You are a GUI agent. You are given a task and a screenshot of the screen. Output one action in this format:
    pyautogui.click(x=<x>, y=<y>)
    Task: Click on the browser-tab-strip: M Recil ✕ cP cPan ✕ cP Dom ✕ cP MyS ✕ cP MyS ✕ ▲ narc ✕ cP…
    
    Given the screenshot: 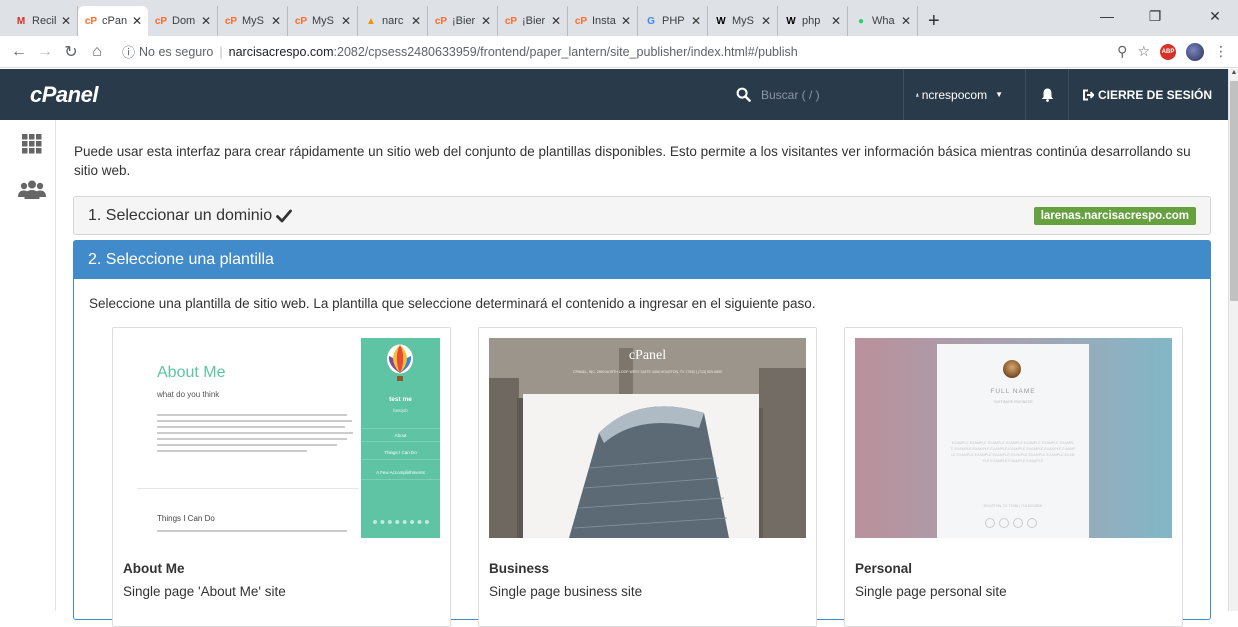 What is the action you would take?
    pyautogui.click(x=619, y=18)
    